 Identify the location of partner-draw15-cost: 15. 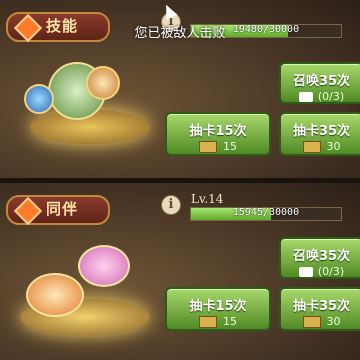
(230, 321).